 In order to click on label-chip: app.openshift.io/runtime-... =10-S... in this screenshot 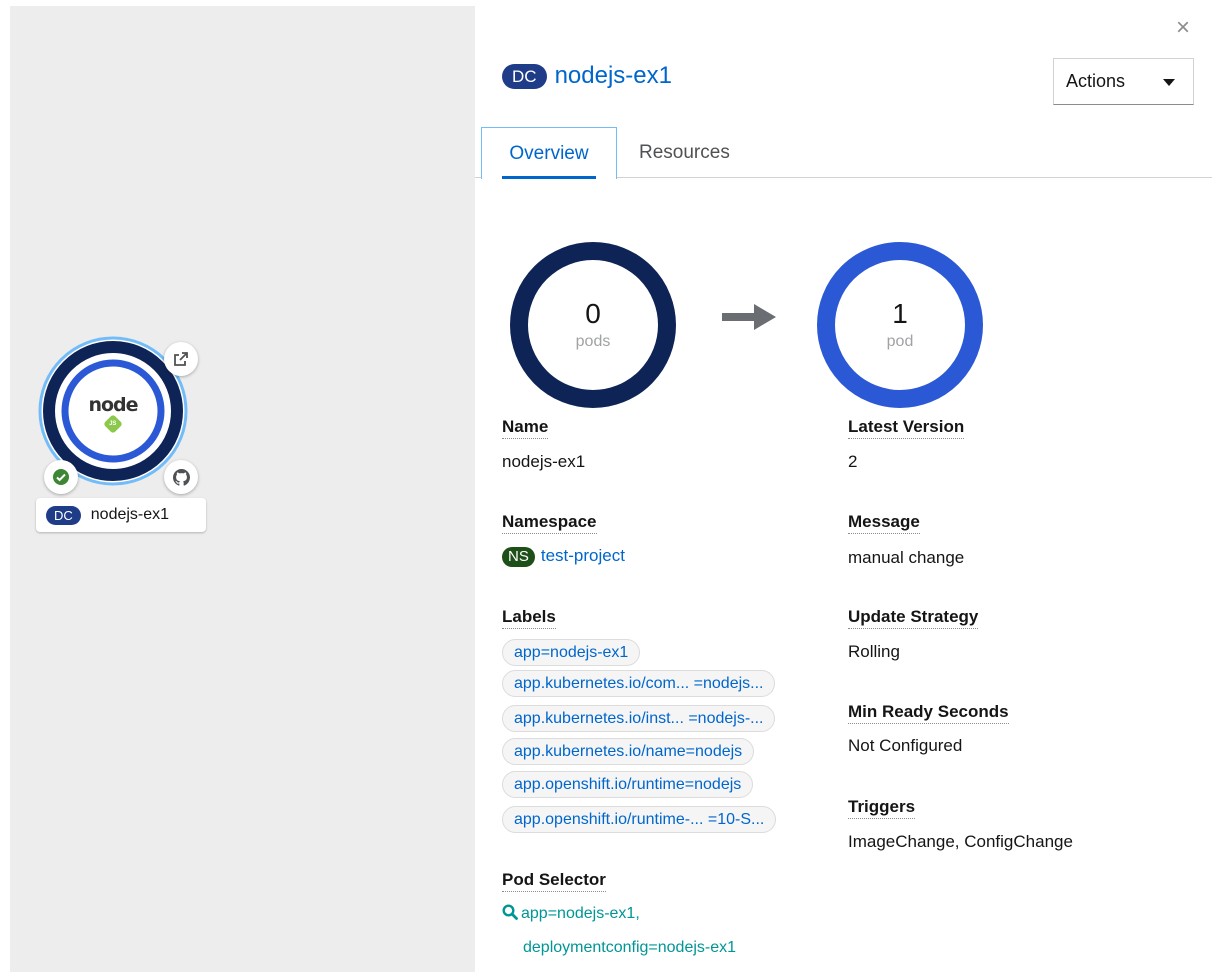, I will do `click(639, 819)`.